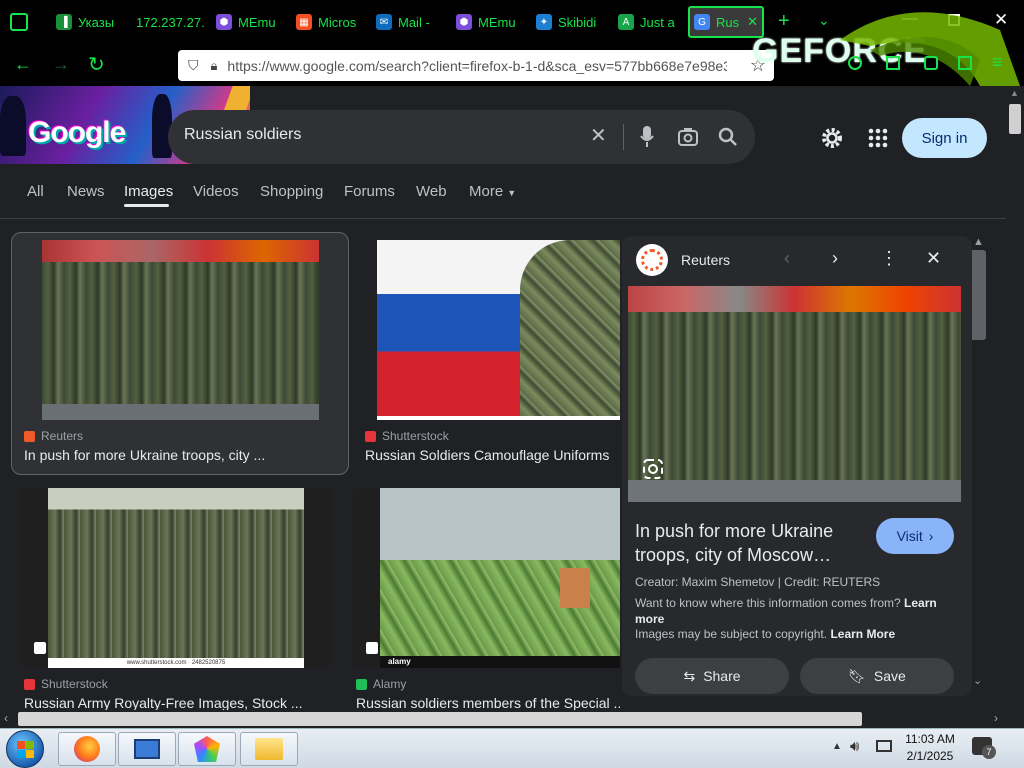  Describe the element at coordinates (878, 138) in the screenshot. I see `apps-grid-icon` at that location.